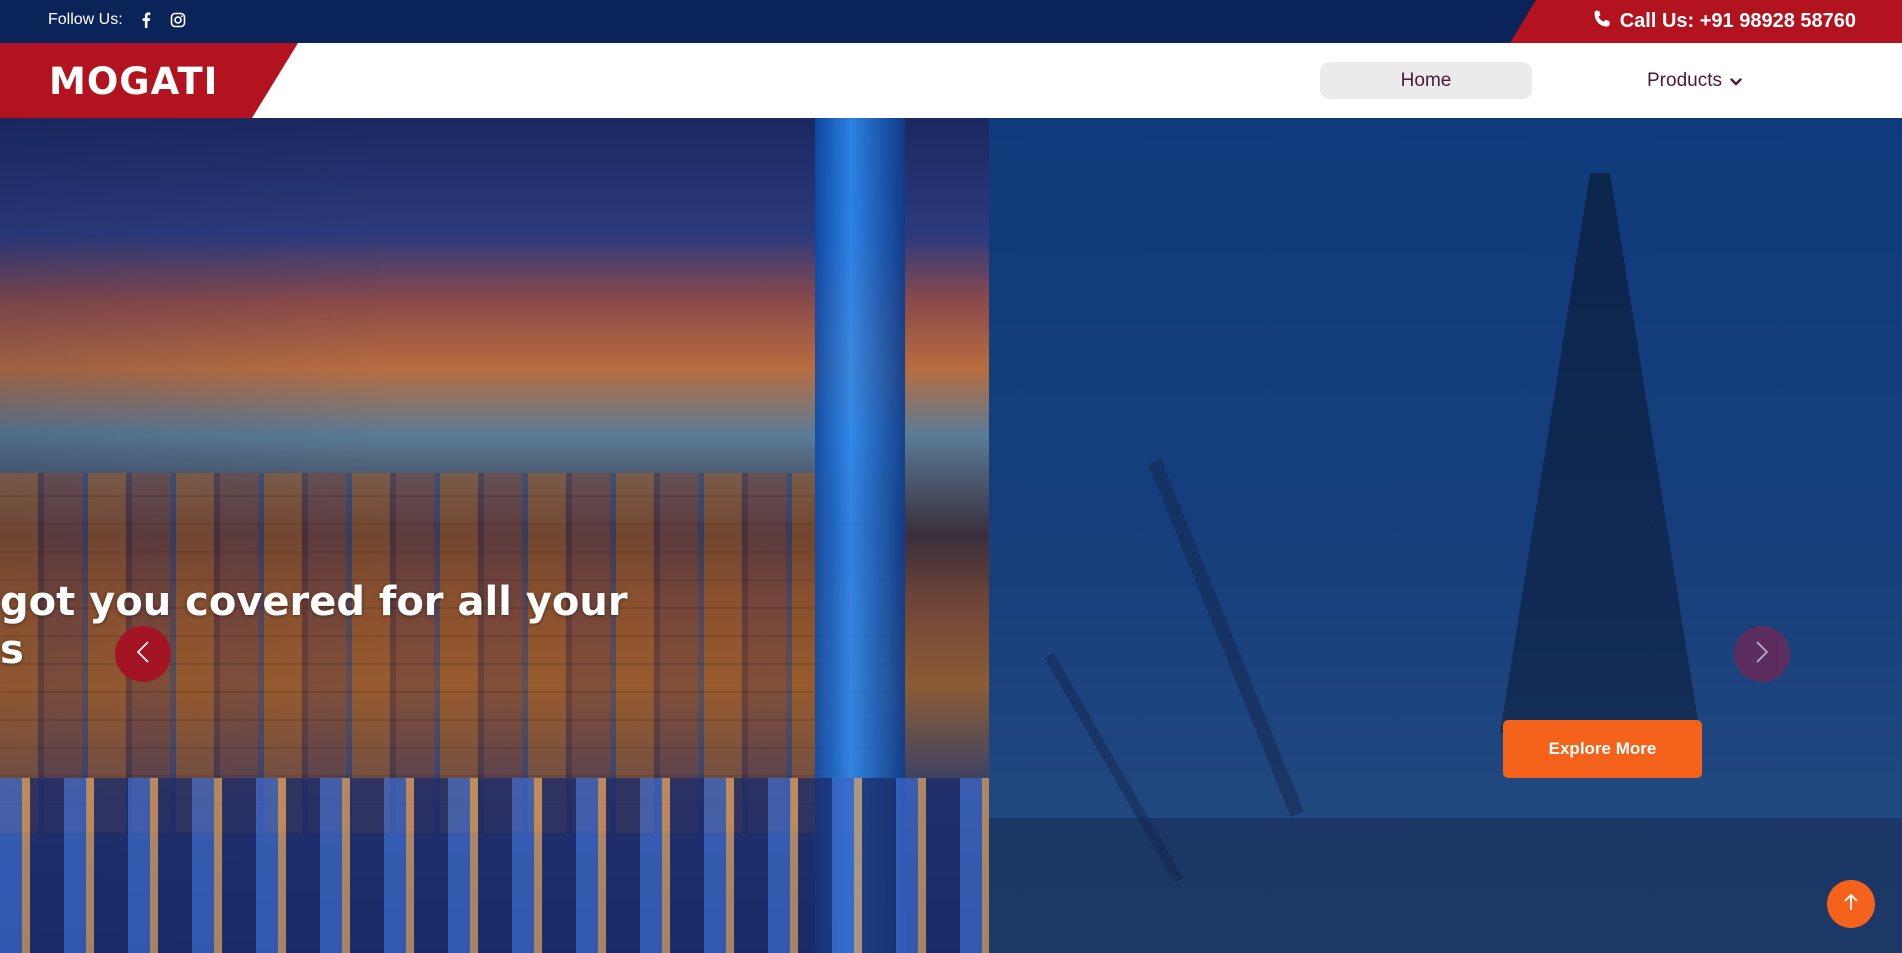  I want to click on chevron-left-icon, so click(143, 654).